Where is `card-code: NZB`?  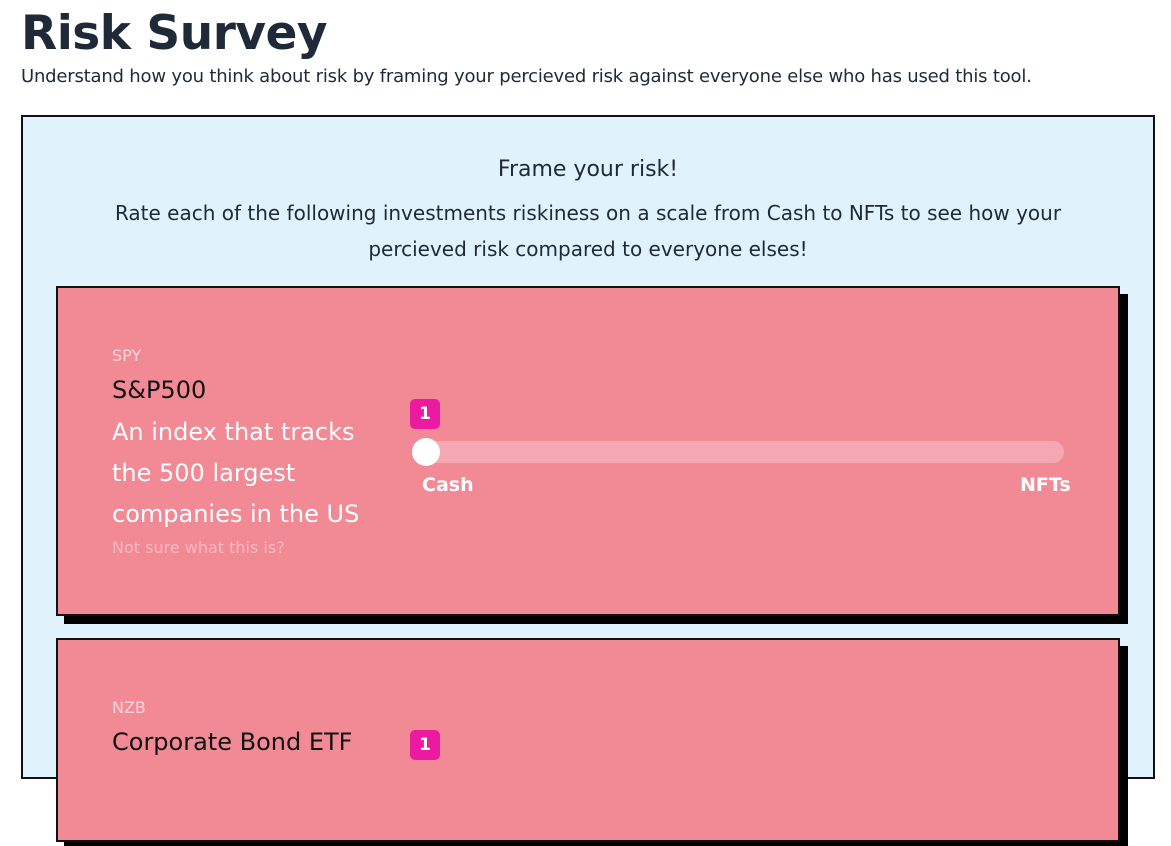
card-code: NZB is located at coordinates (129, 707).